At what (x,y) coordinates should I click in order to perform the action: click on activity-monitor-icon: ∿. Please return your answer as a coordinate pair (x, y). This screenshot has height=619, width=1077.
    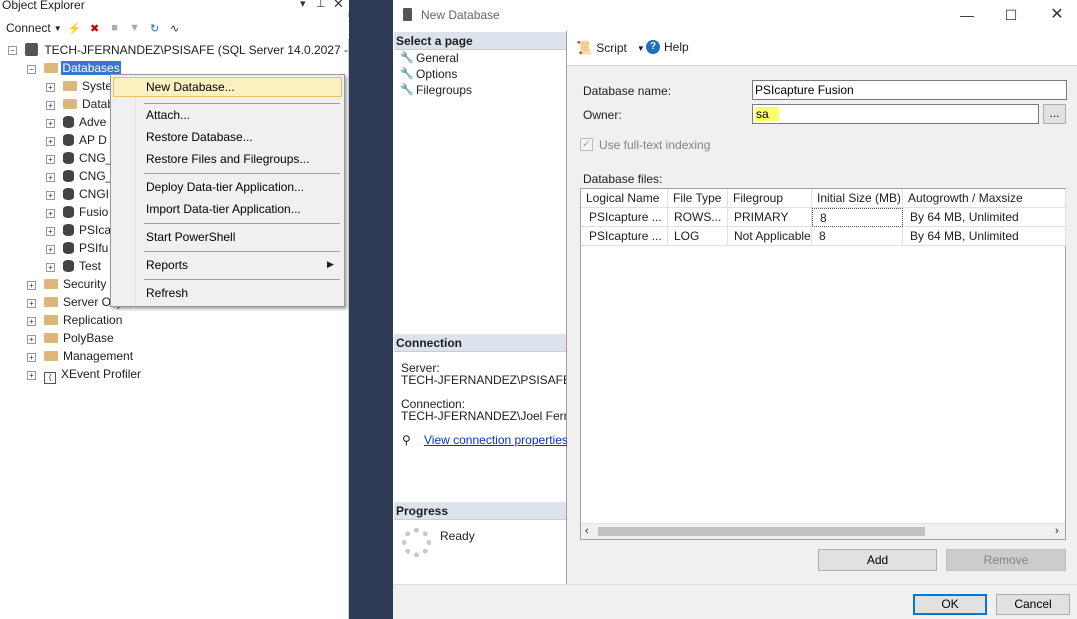
    Looking at the image, I should click on (175, 28).